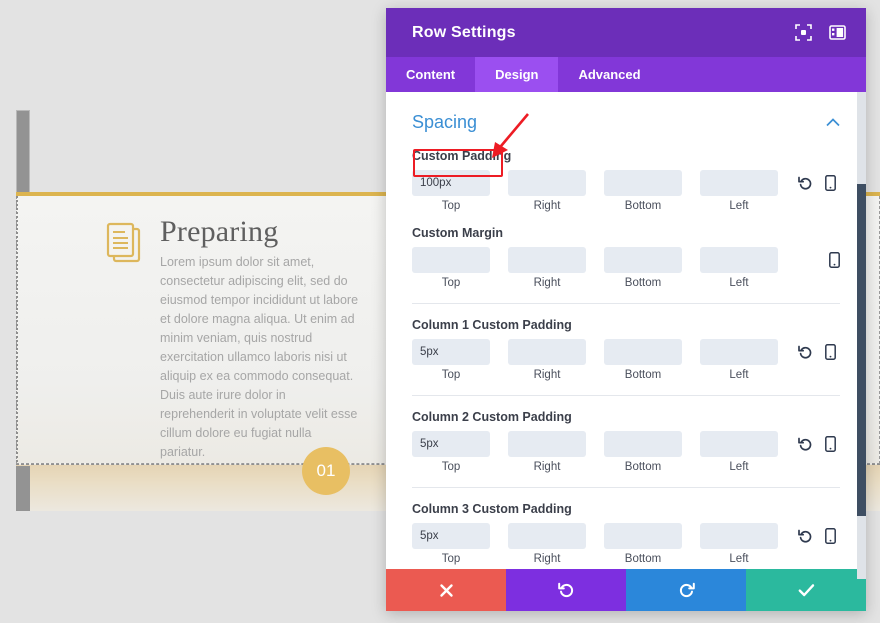  What do you see at coordinates (547, 444) in the screenshot?
I see `col2-padding-right-input` at bounding box center [547, 444].